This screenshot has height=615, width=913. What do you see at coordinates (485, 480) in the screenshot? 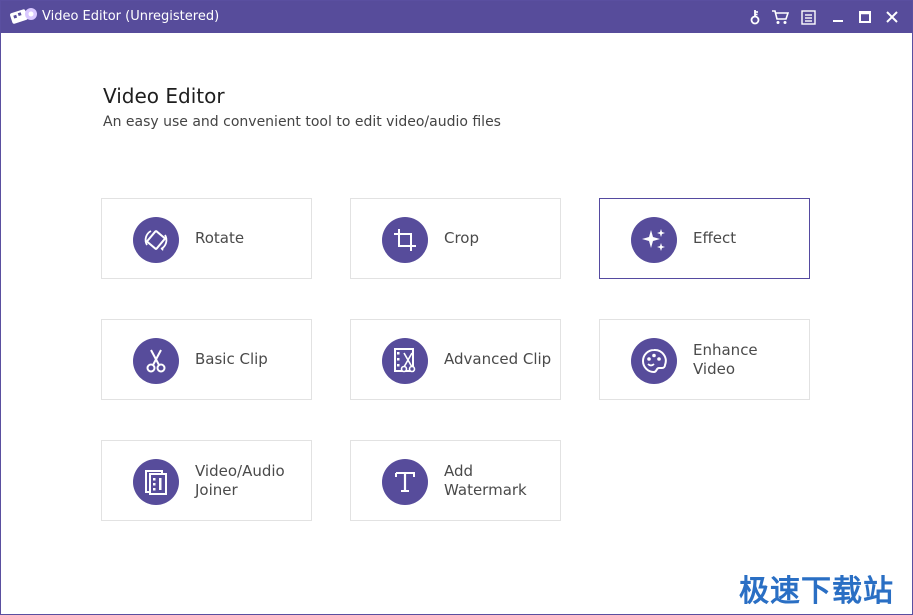
I see `tool-label: Add Watermark` at bounding box center [485, 480].